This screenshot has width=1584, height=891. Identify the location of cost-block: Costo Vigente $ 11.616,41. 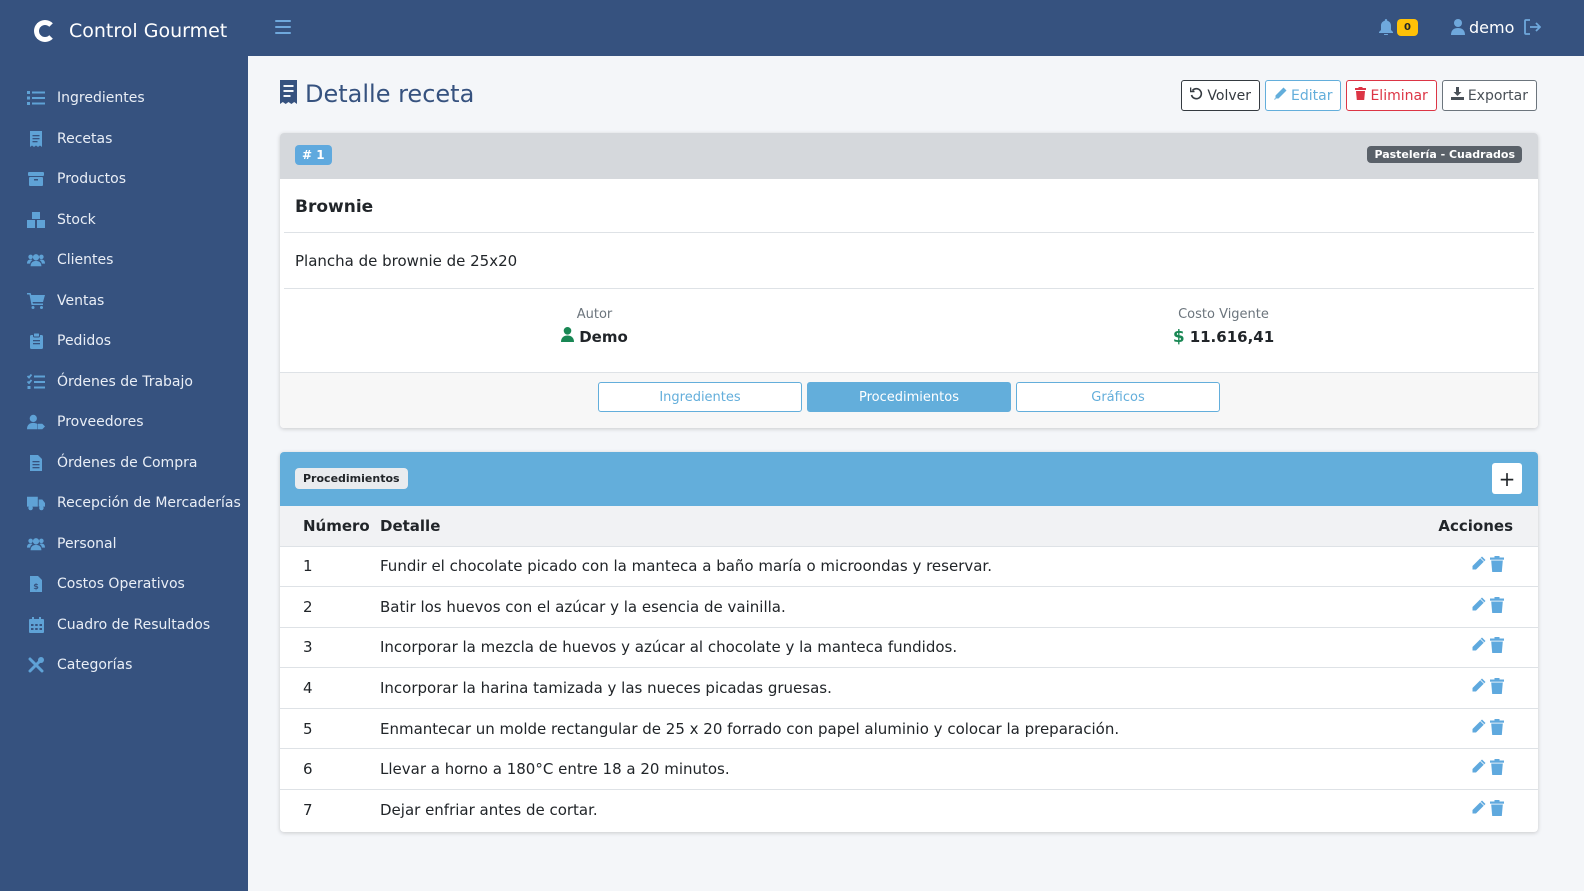
(1223, 327).